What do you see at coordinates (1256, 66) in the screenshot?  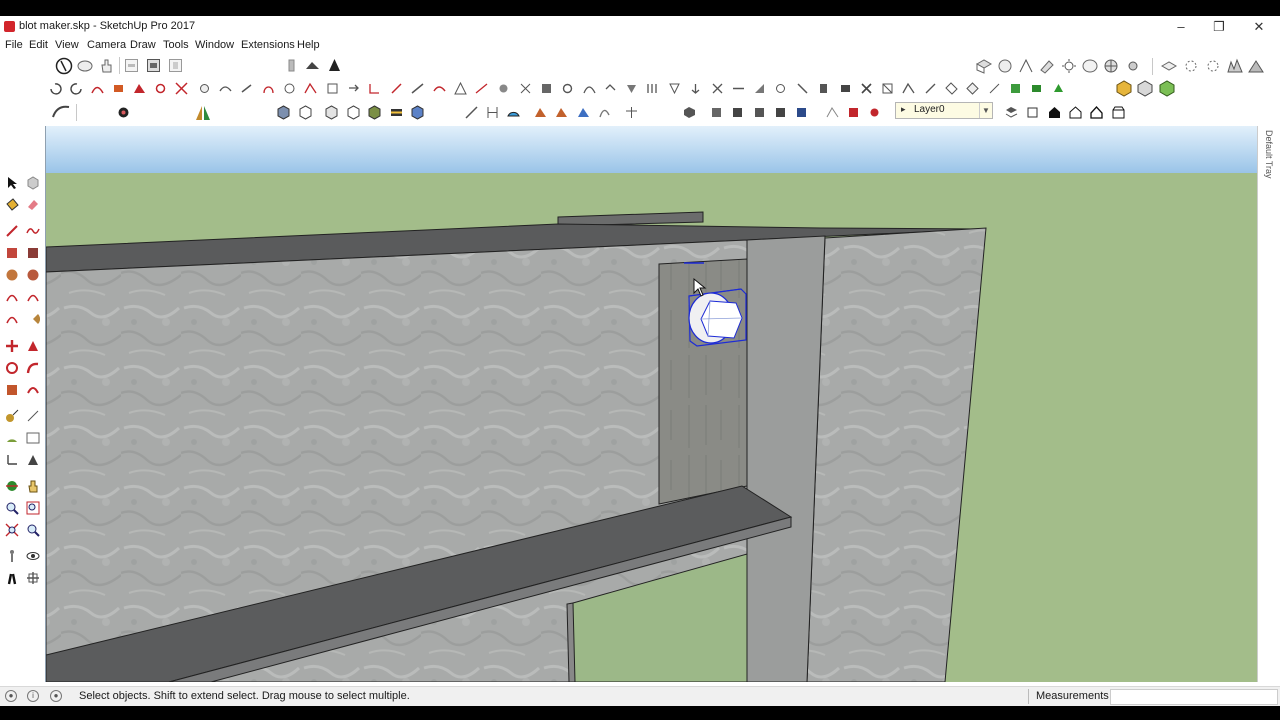 I see `sandbox-stamp-icon` at bounding box center [1256, 66].